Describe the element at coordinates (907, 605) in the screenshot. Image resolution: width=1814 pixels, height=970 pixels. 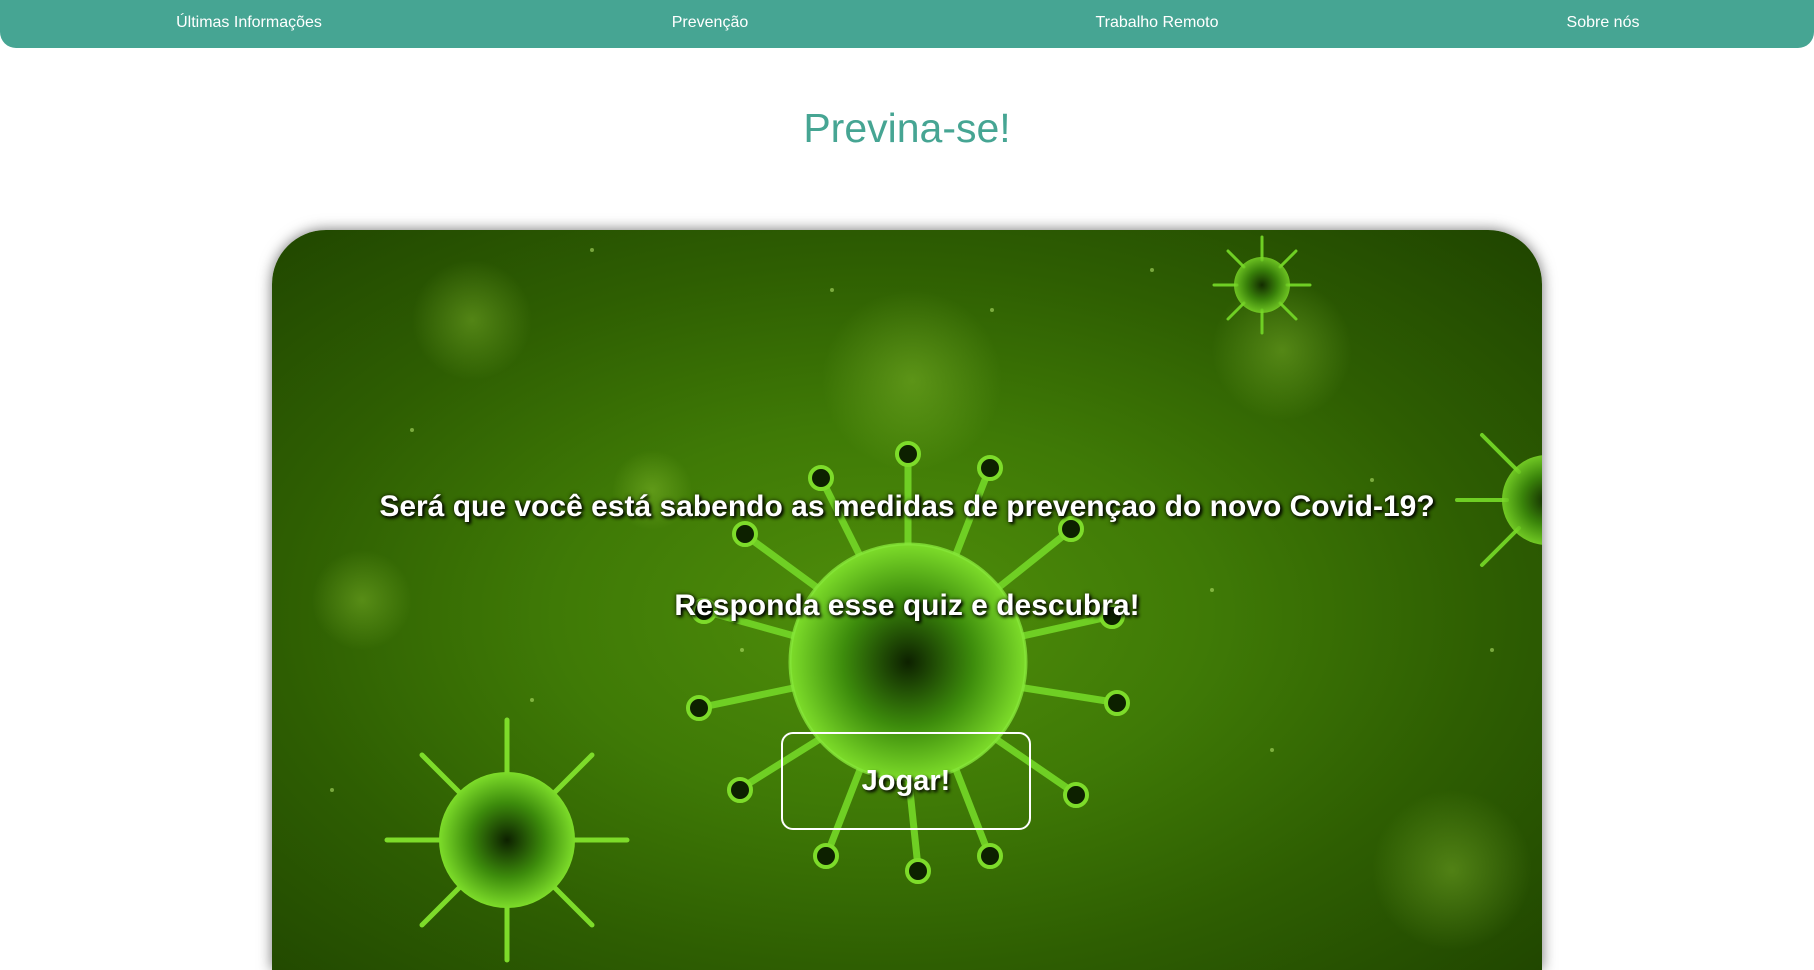
I see `quiz-call-to-action: Responda esse quiz e descubra!` at that location.